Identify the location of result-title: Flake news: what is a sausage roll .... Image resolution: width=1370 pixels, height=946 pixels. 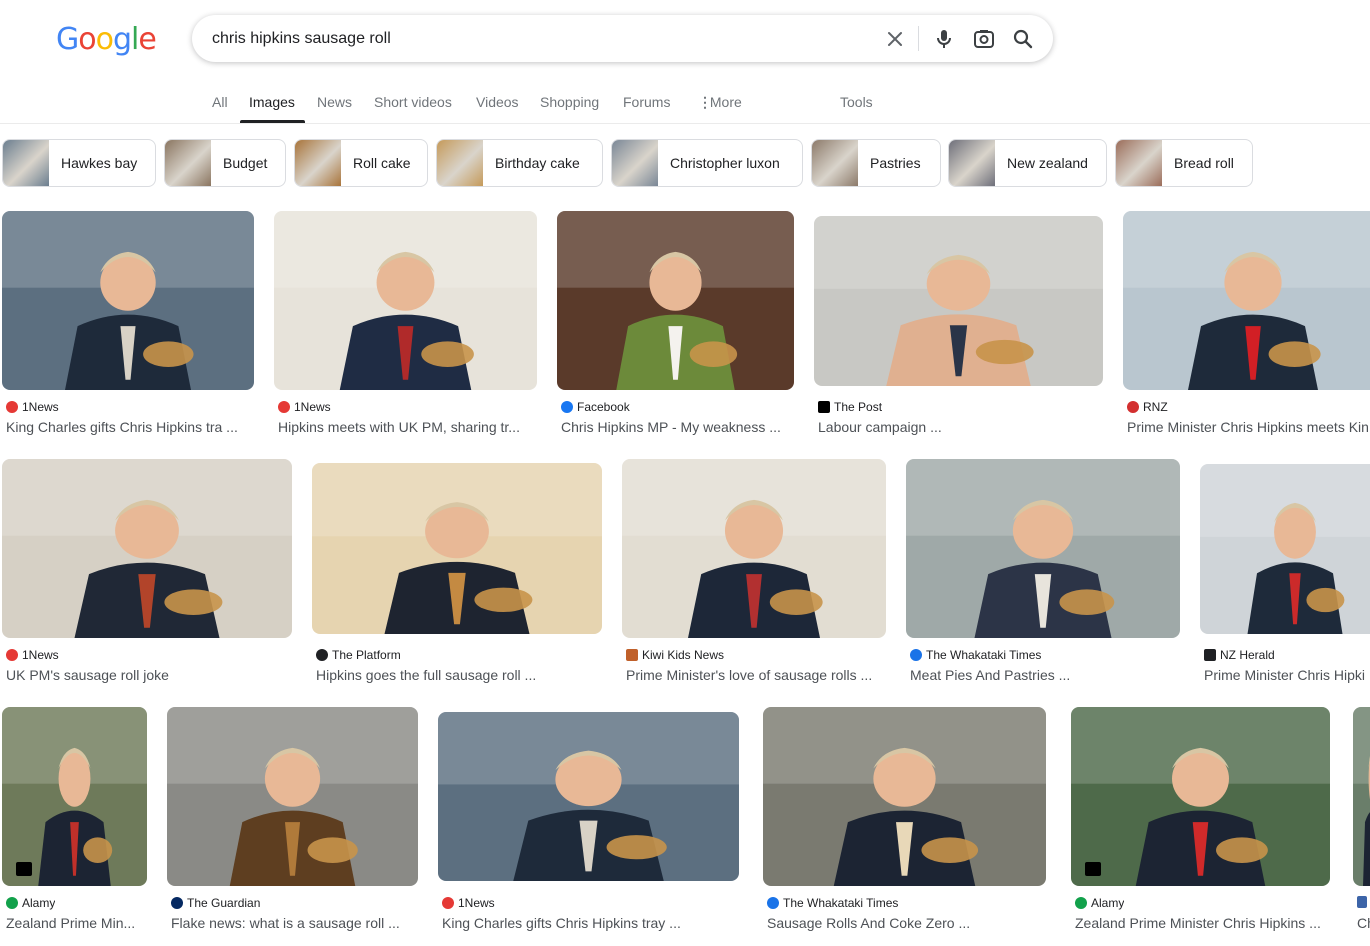
(293, 923).